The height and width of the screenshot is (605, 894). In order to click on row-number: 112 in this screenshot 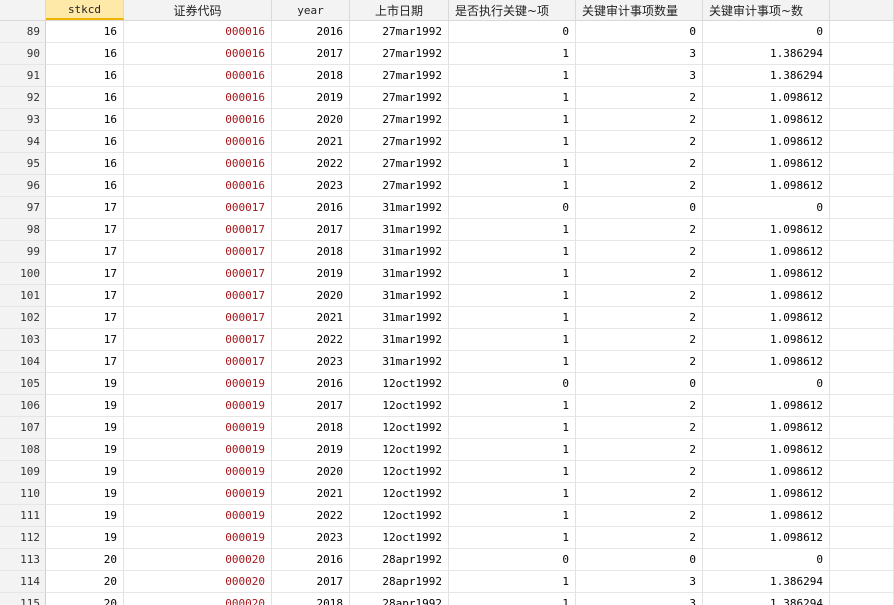, I will do `click(23, 538)`.